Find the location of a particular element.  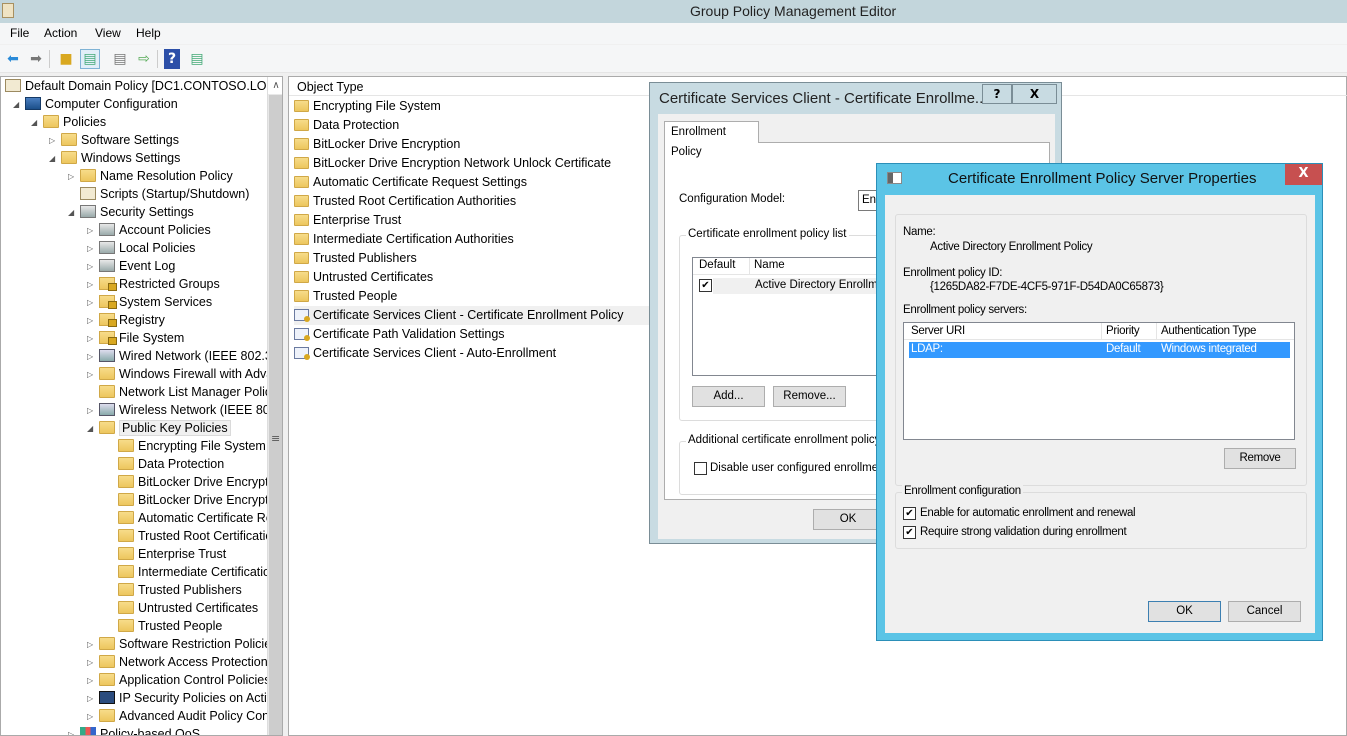

list-item: Encrypting File System is located at coordinates (471, 106).